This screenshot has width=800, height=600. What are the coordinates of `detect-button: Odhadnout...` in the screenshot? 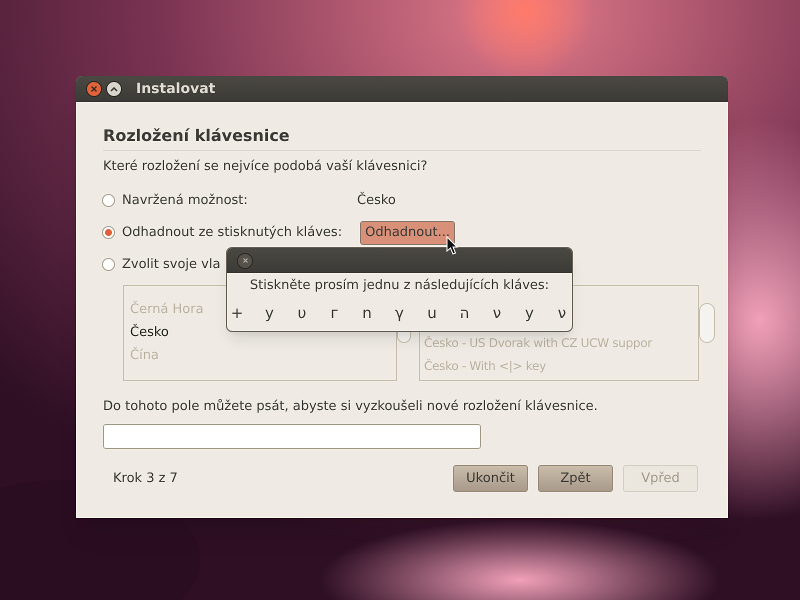 It's located at (407, 232).